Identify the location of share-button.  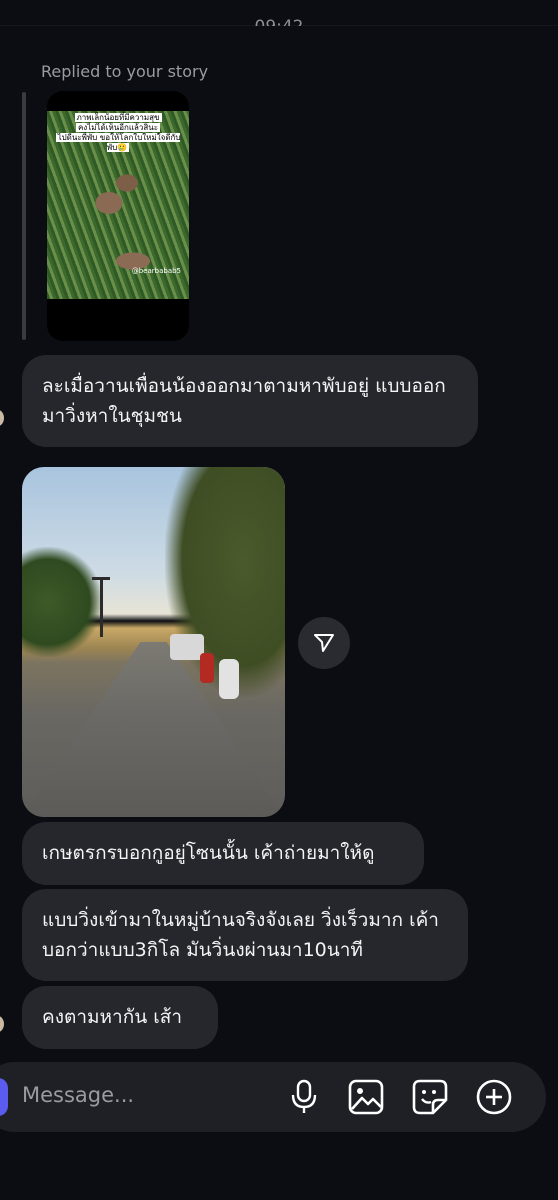
(324, 643).